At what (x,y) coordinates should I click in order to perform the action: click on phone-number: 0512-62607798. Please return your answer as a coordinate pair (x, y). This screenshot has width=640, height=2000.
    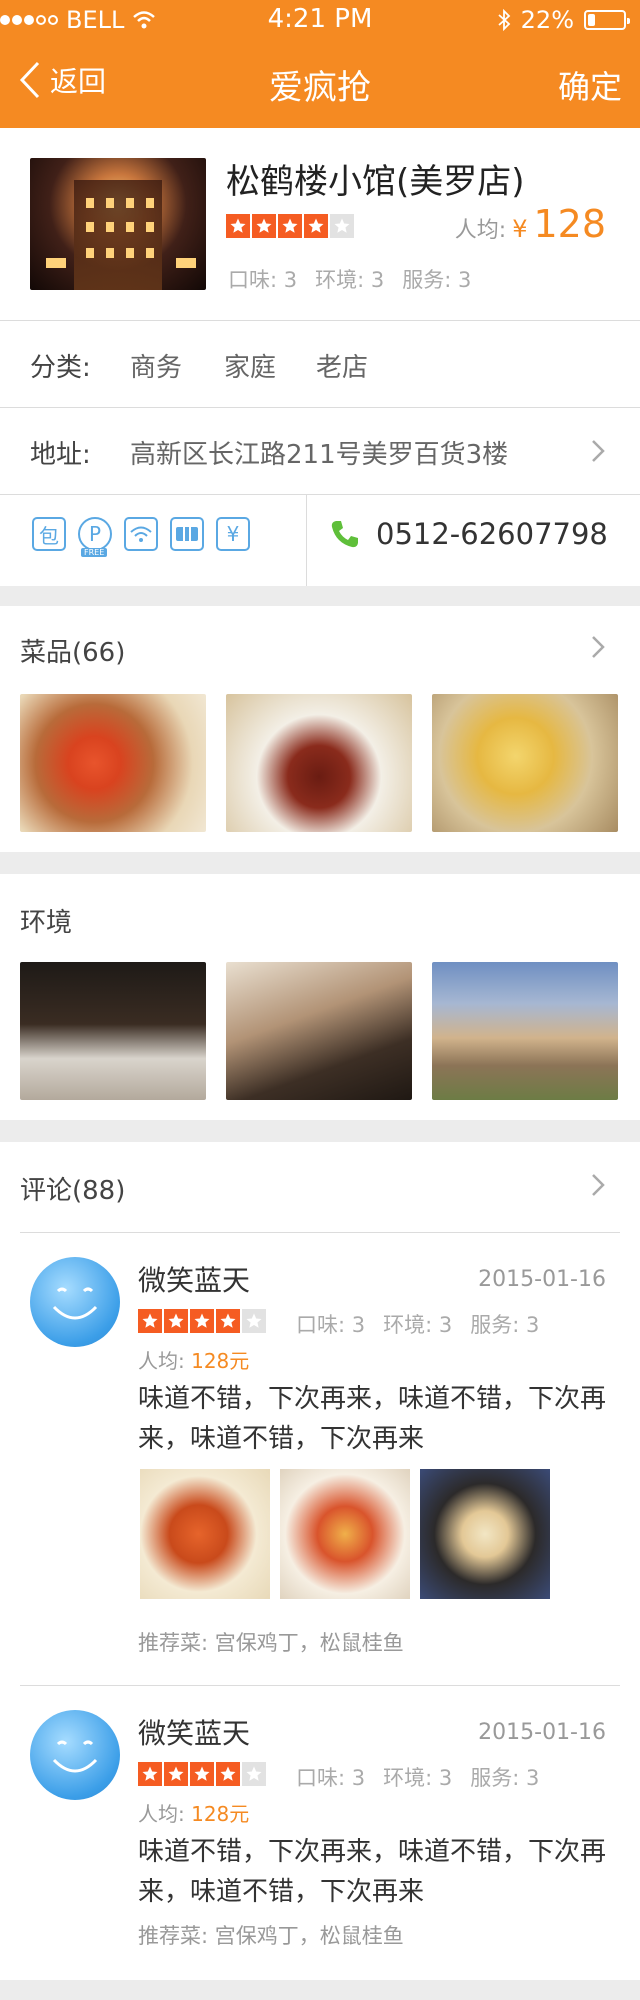
    Looking at the image, I should click on (492, 534).